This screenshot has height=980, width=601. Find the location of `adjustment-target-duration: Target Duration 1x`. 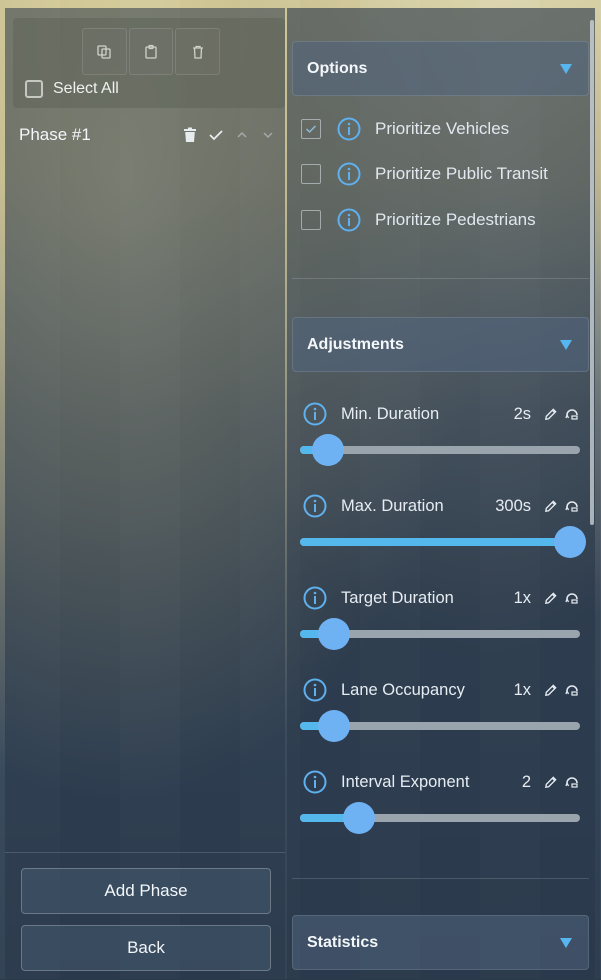

adjustment-target-duration: Target Duration 1x is located at coordinates (442, 598).